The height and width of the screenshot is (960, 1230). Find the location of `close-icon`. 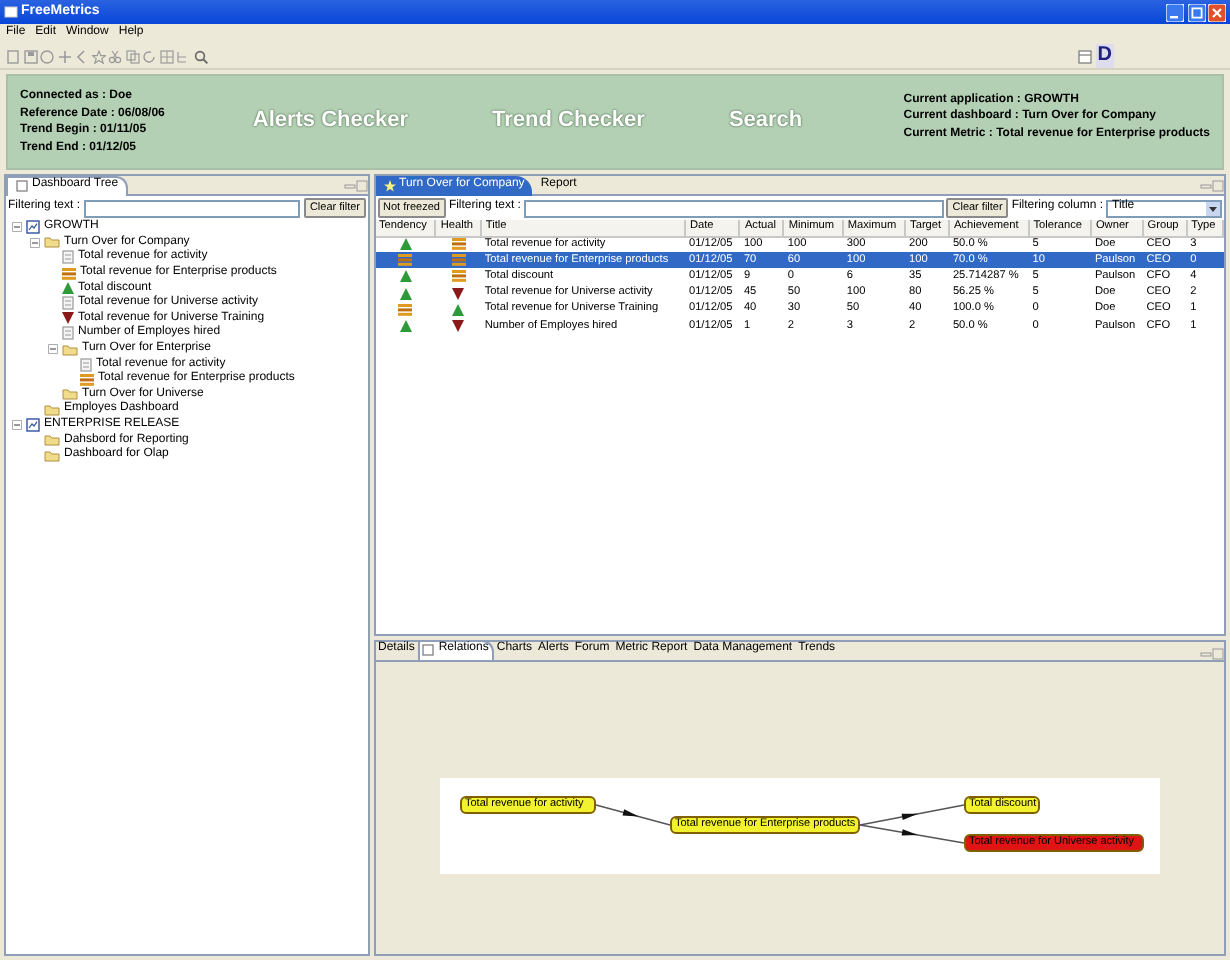

close-icon is located at coordinates (1217, 12).